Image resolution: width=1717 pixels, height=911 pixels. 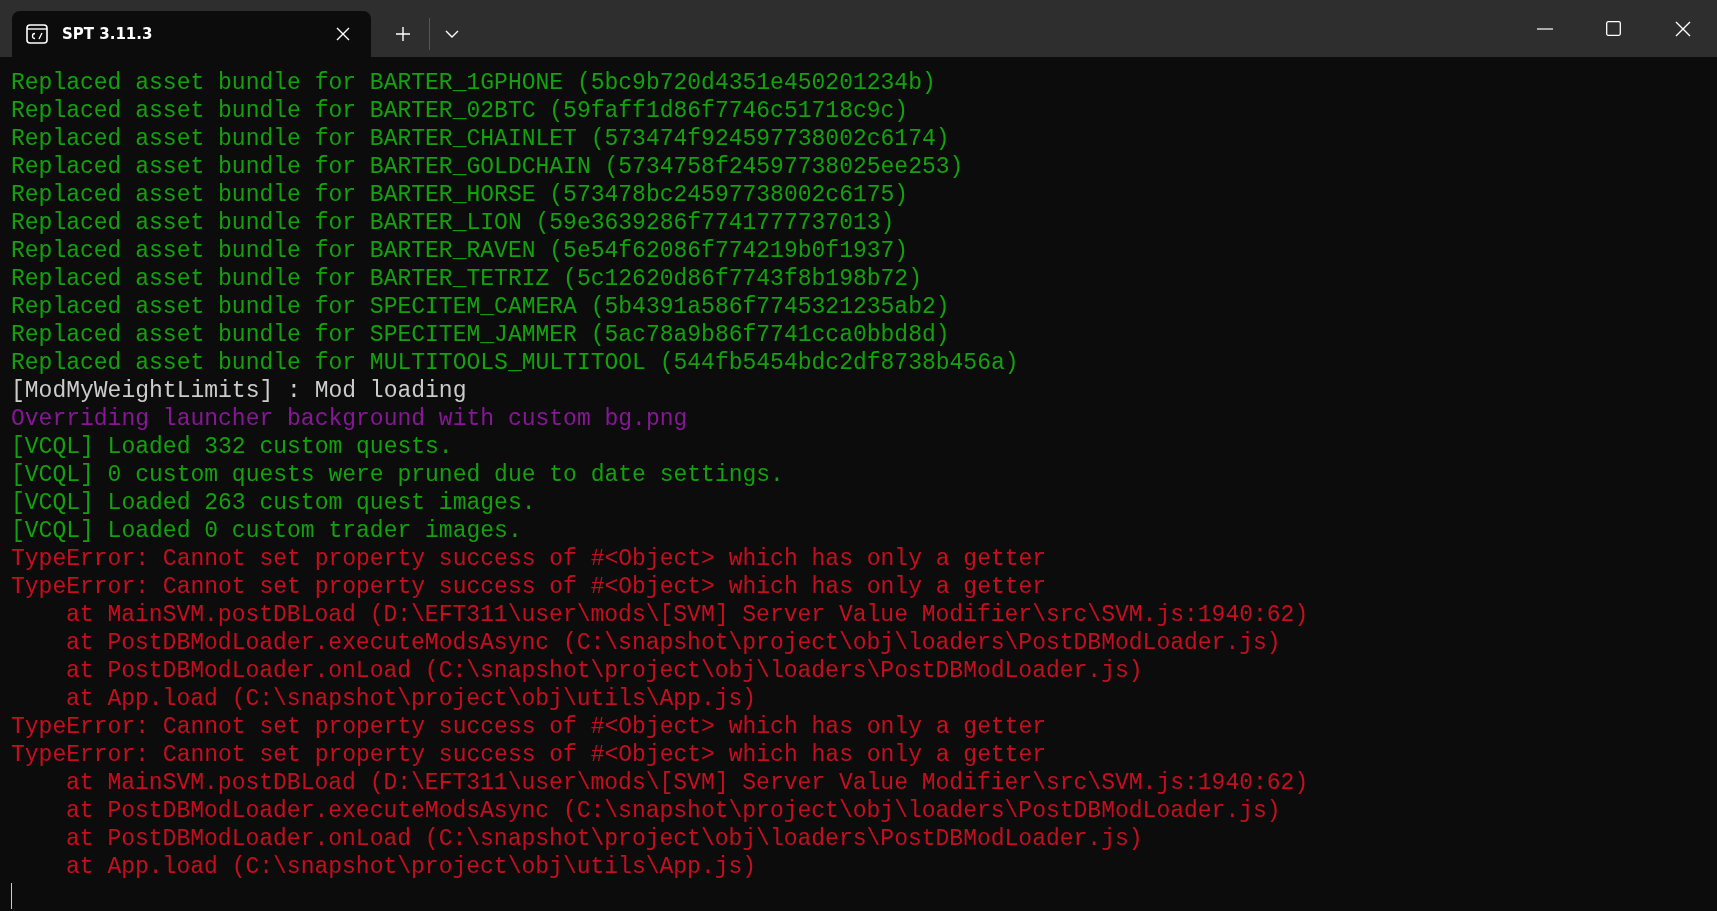 What do you see at coordinates (453, 223) in the screenshot?
I see `log-line: Replaced asset bundle for BARTER_LION (59e3639286f7741777737013)` at bounding box center [453, 223].